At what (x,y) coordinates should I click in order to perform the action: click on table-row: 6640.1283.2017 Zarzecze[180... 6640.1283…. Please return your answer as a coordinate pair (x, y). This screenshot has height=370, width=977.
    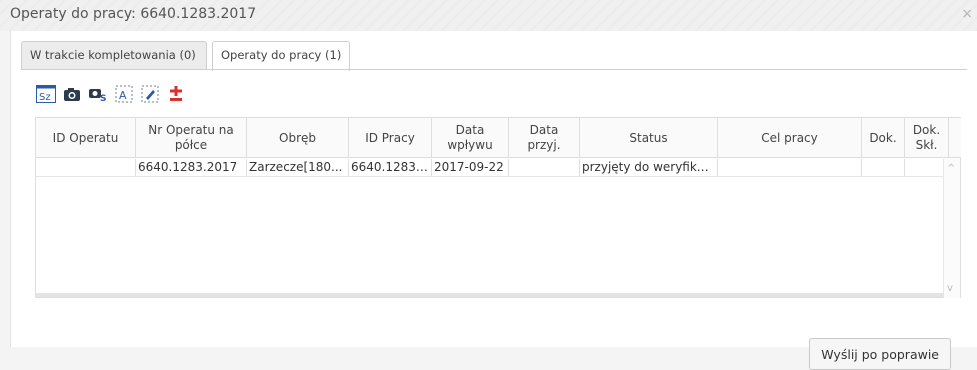
    Looking at the image, I should click on (490, 168).